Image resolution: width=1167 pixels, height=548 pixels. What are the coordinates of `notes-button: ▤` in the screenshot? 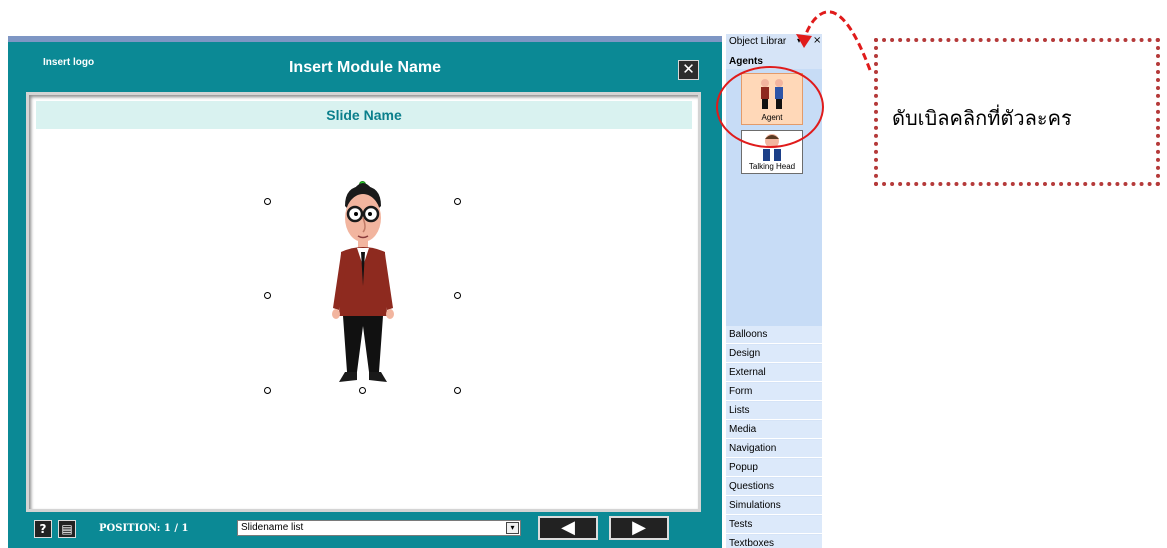 It's located at (67, 529).